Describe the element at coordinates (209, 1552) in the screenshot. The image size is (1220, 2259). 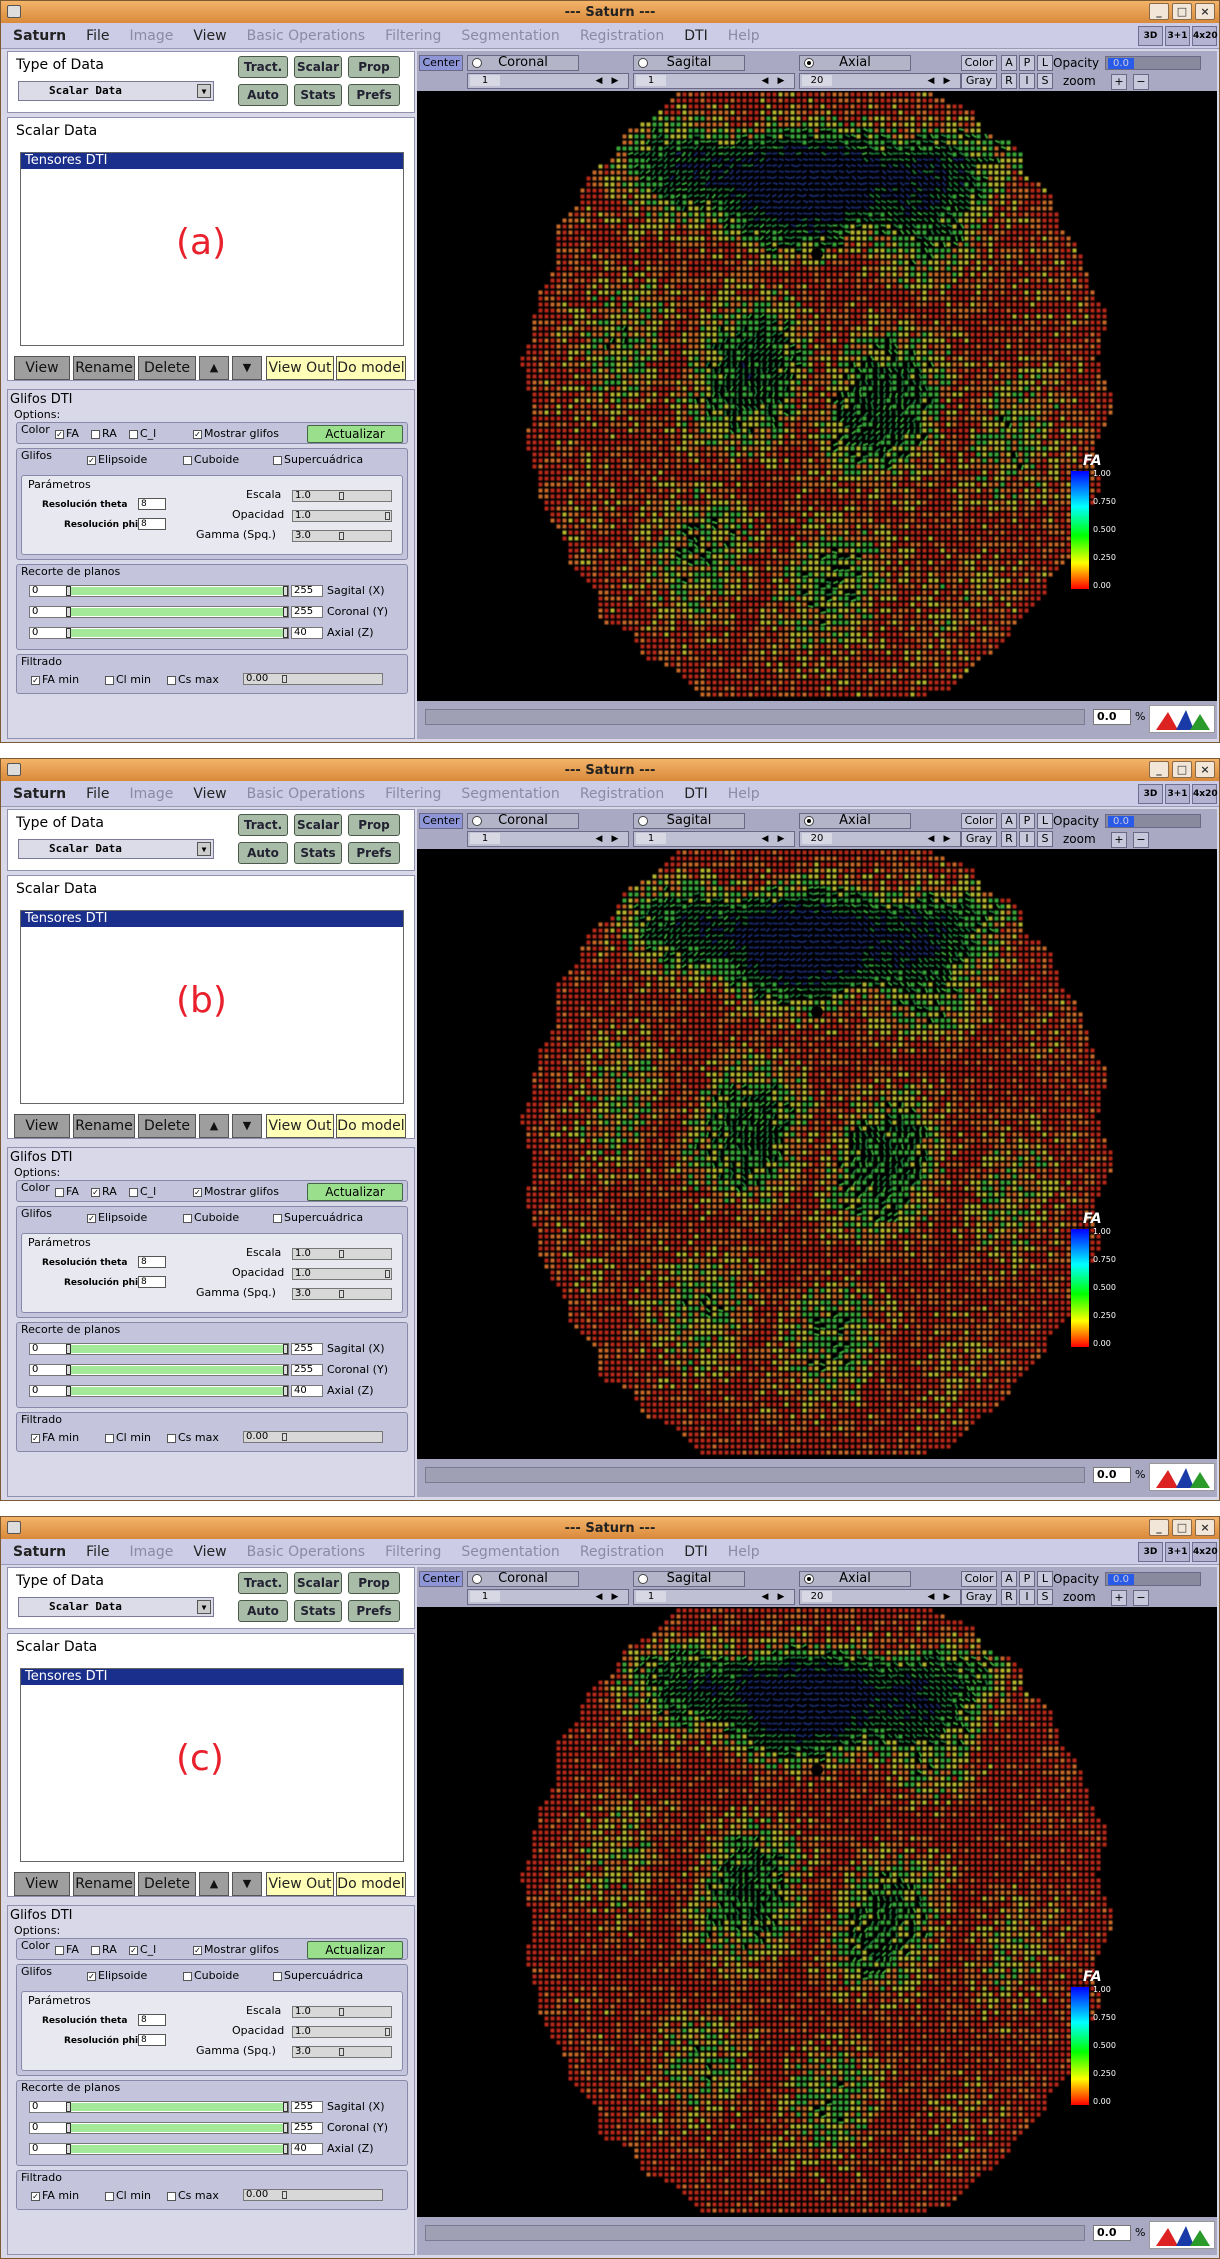
I see `menu-view: View` at that location.